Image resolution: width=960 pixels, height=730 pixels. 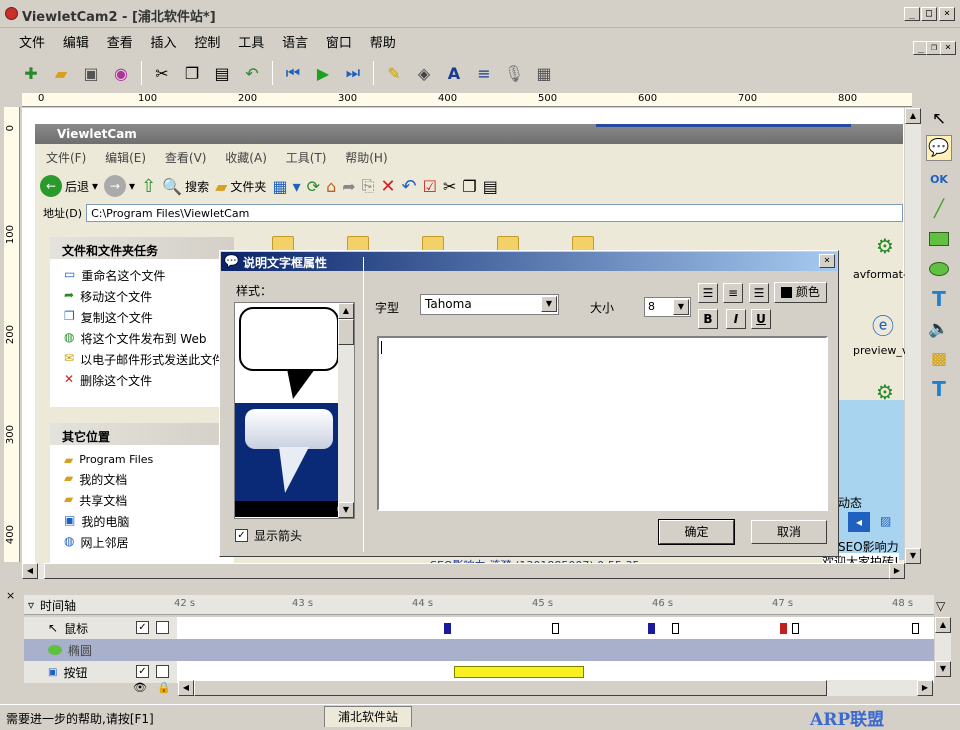 What do you see at coordinates (66, 158) in the screenshot?
I see `explorer-menu-item: 文件(F)` at bounding box center [66, 158].